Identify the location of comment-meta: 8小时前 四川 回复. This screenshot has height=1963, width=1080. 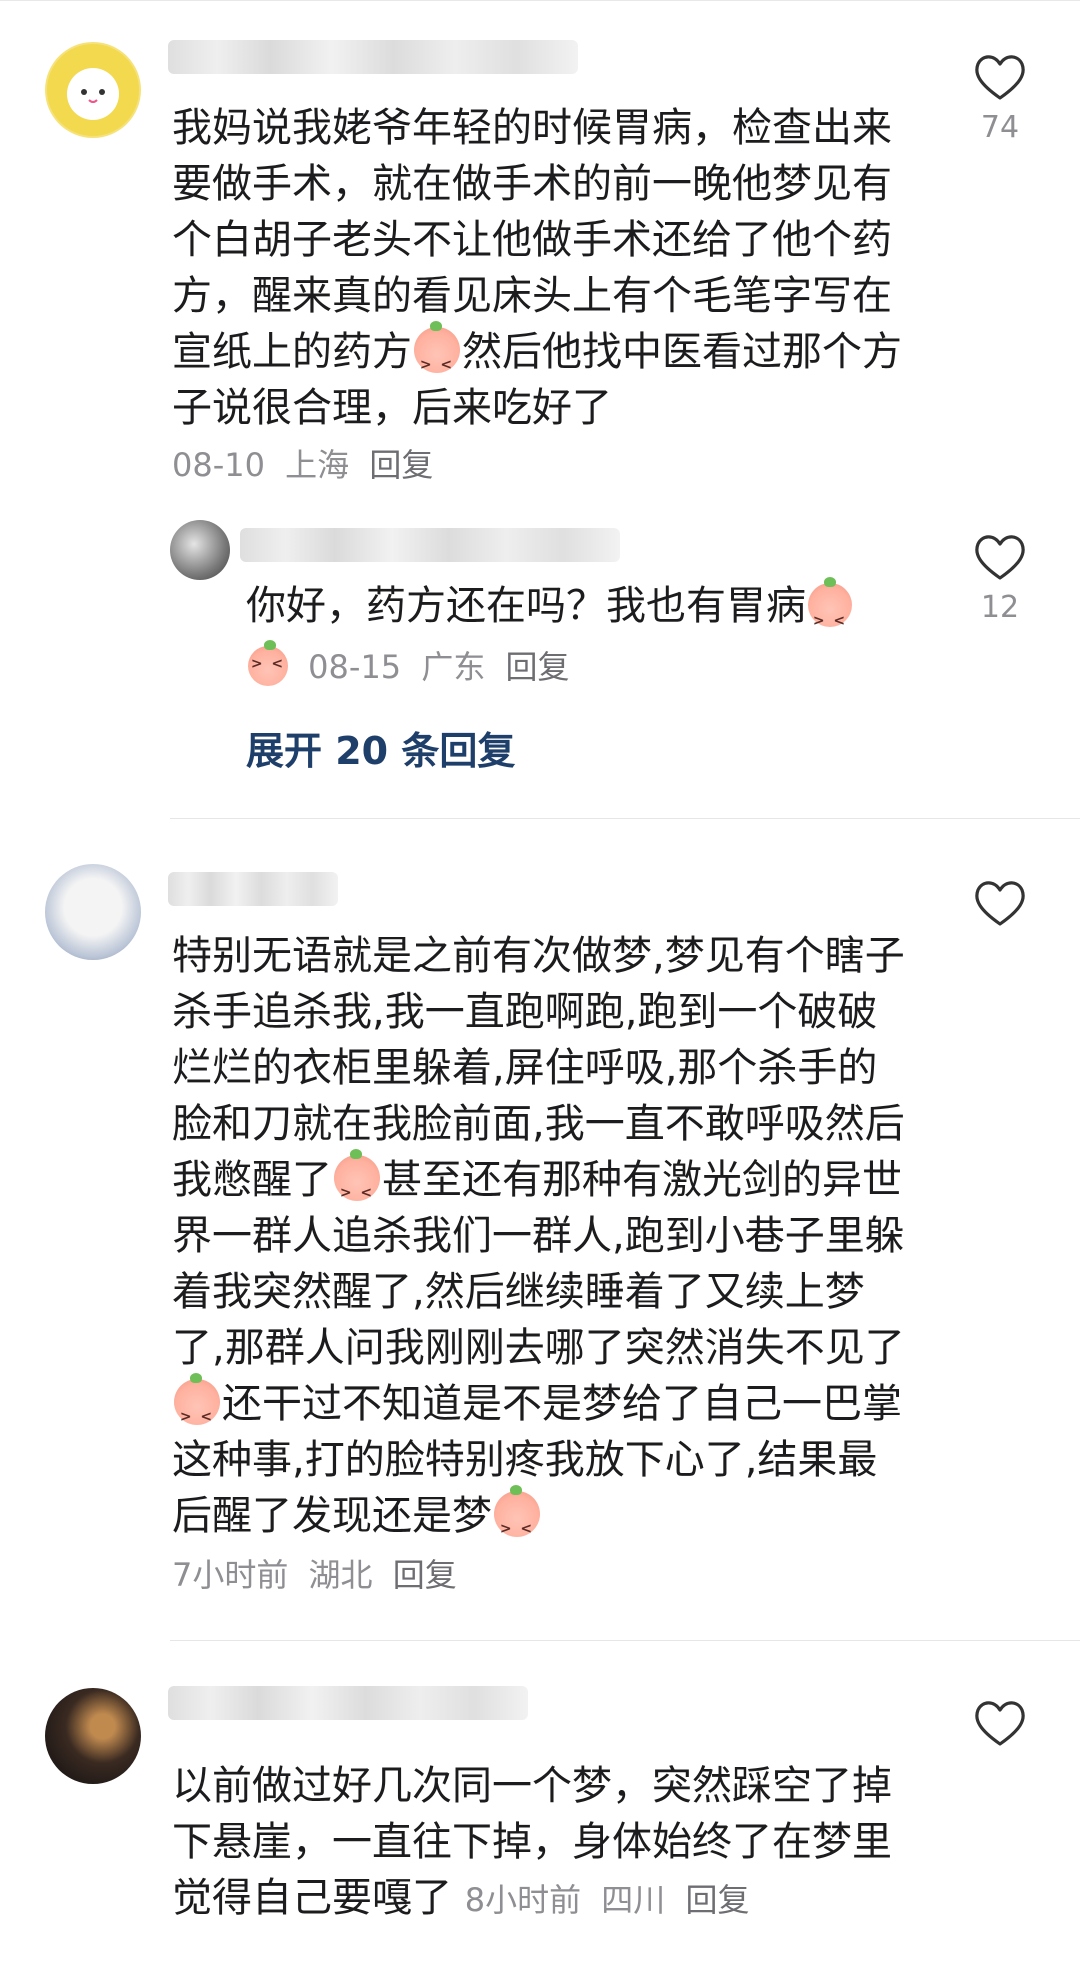
(612, 1900).